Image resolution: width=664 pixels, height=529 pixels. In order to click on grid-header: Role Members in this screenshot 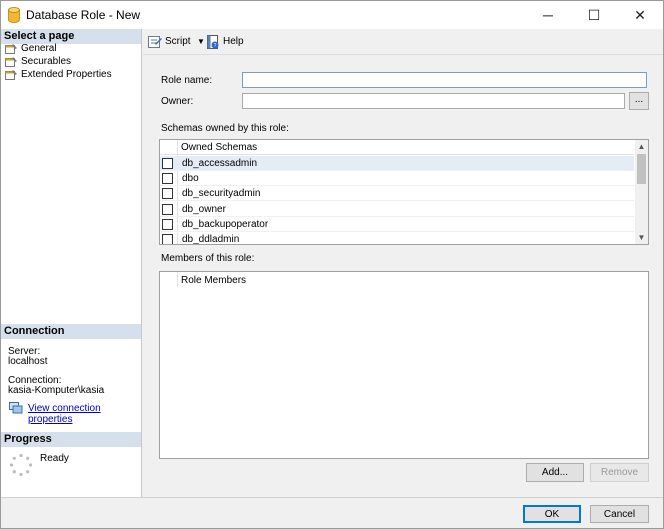, I will do `click(404, 279)`.